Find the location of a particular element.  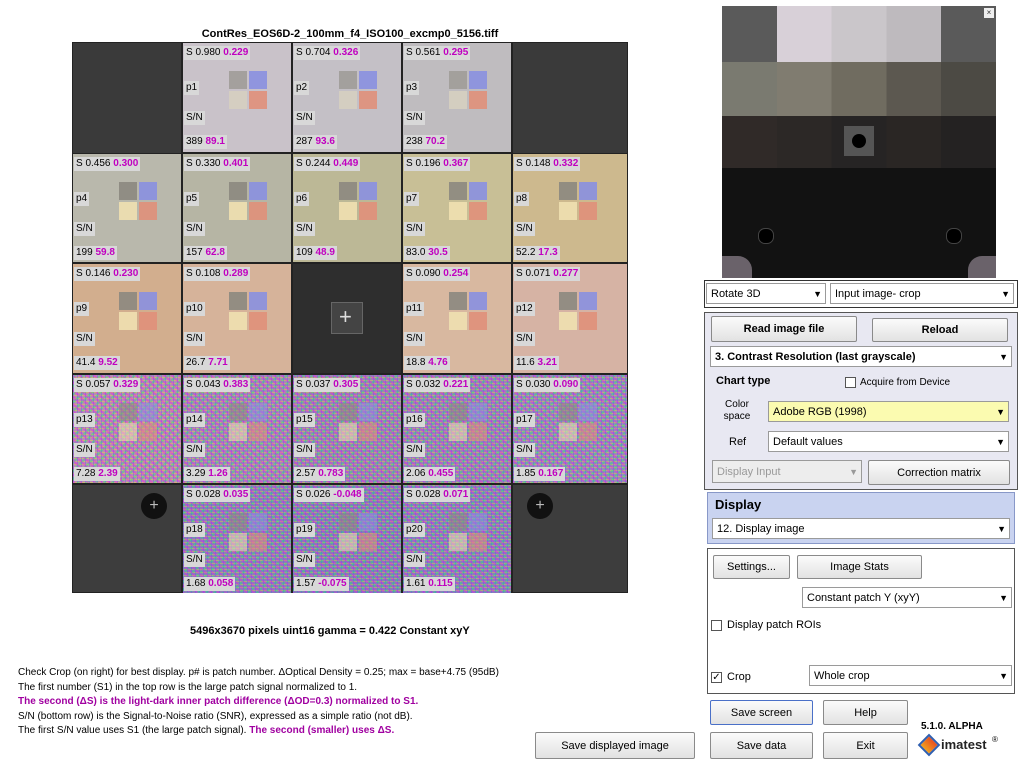

patch-signal-label: S 0.071 0.277 is located at coordinates (547, 274).